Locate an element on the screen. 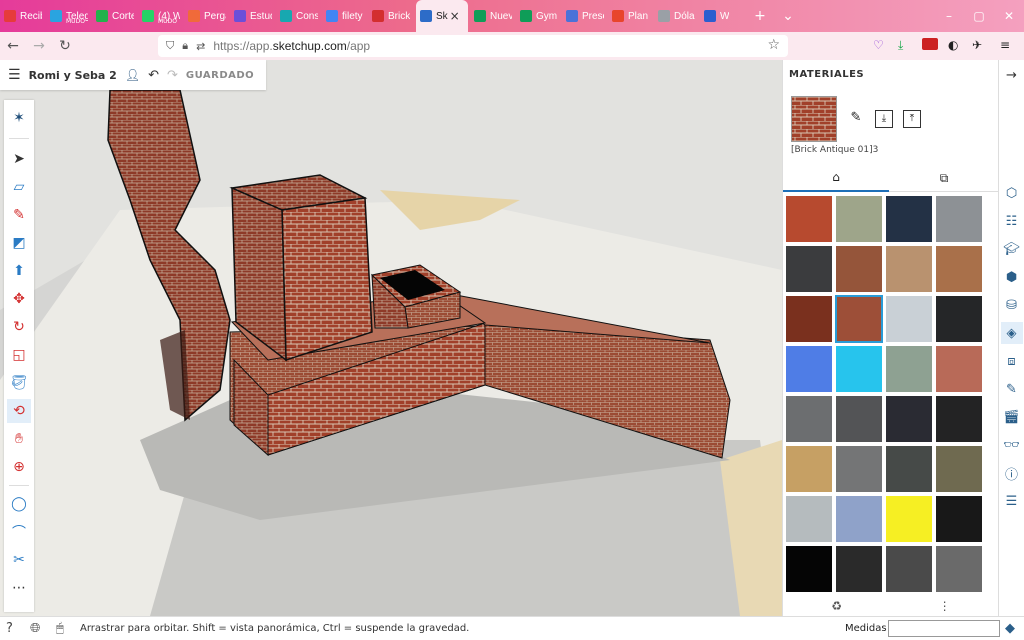  outliner-icon: ☷ is located at coordinates (1012, 221).